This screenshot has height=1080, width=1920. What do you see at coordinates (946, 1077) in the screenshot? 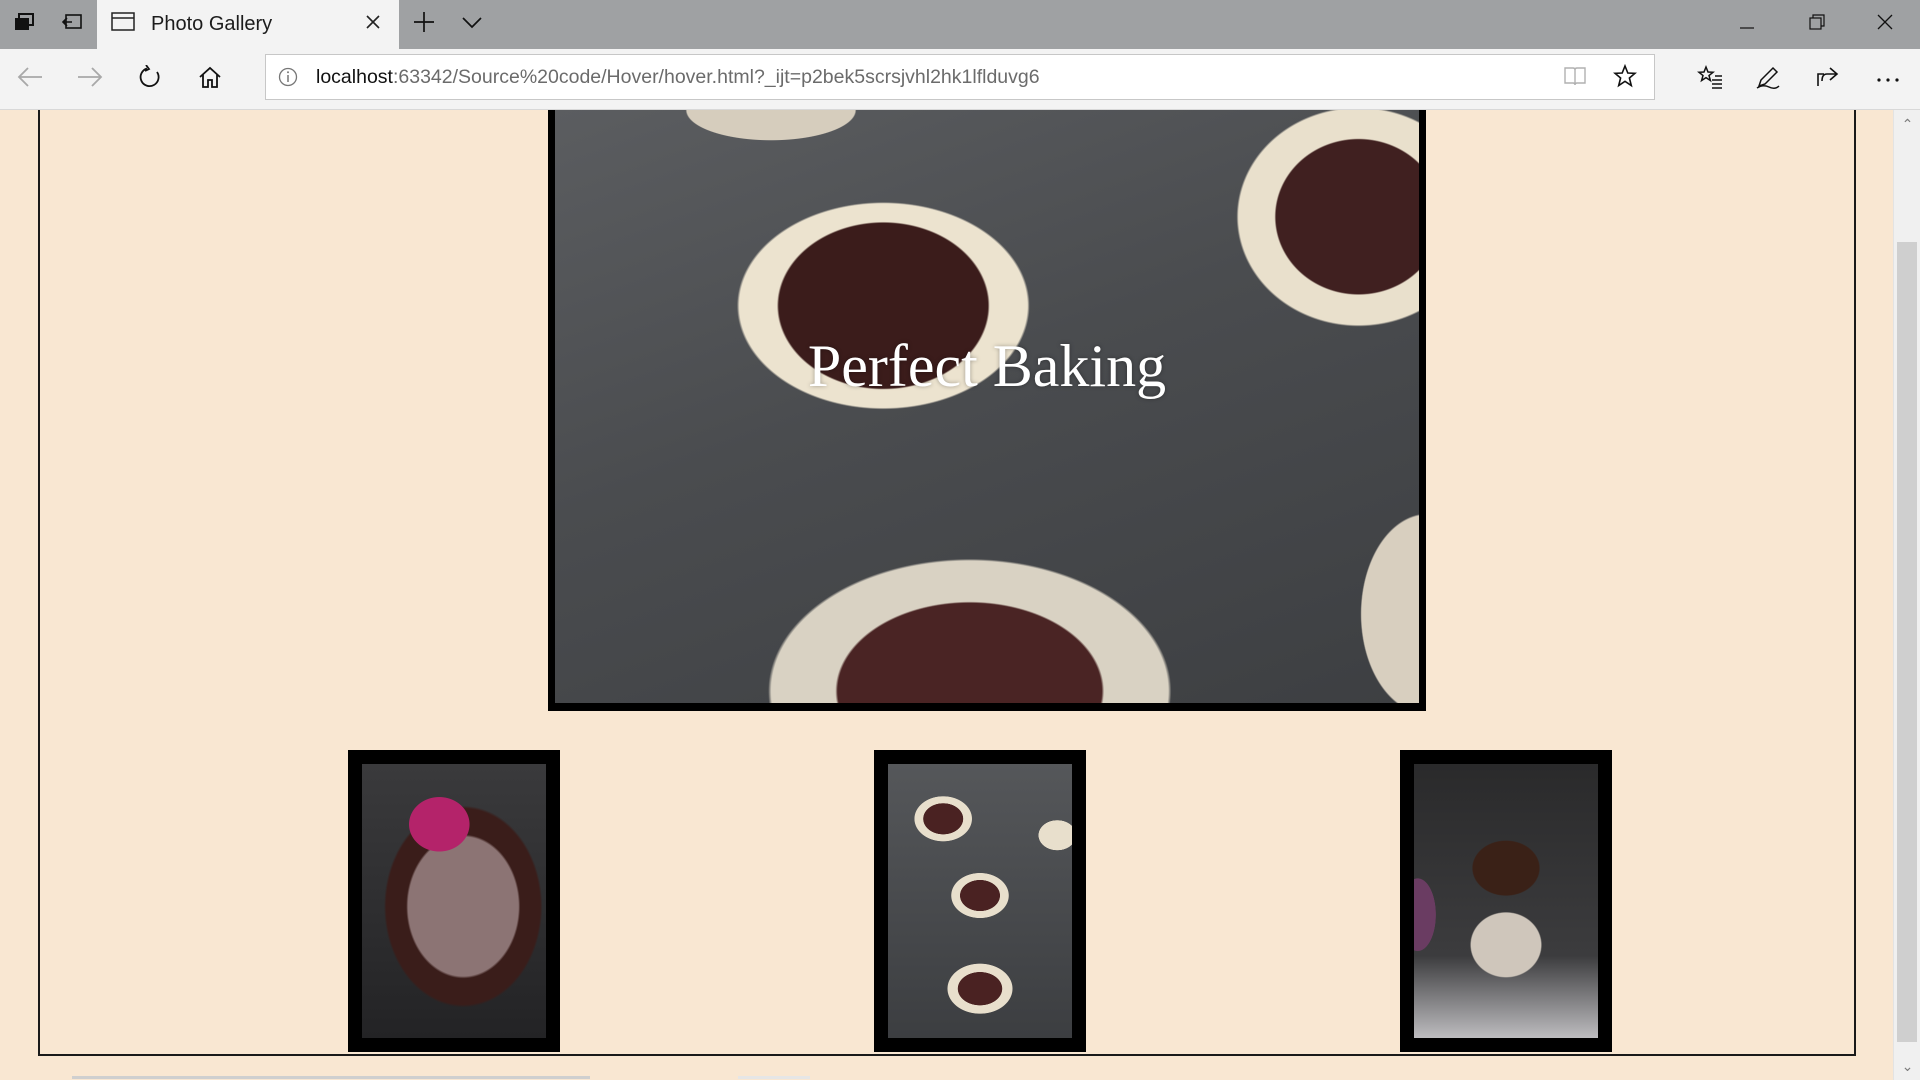
I see `horizontal-scrollbar` at bounding box center [946, 1077].